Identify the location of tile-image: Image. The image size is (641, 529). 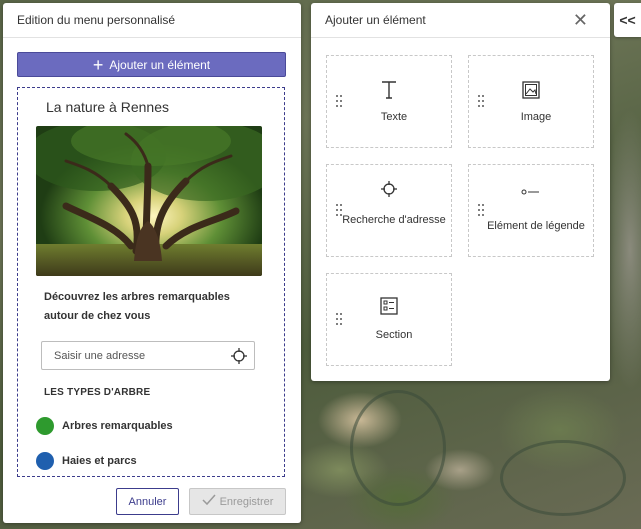
(531, 101).